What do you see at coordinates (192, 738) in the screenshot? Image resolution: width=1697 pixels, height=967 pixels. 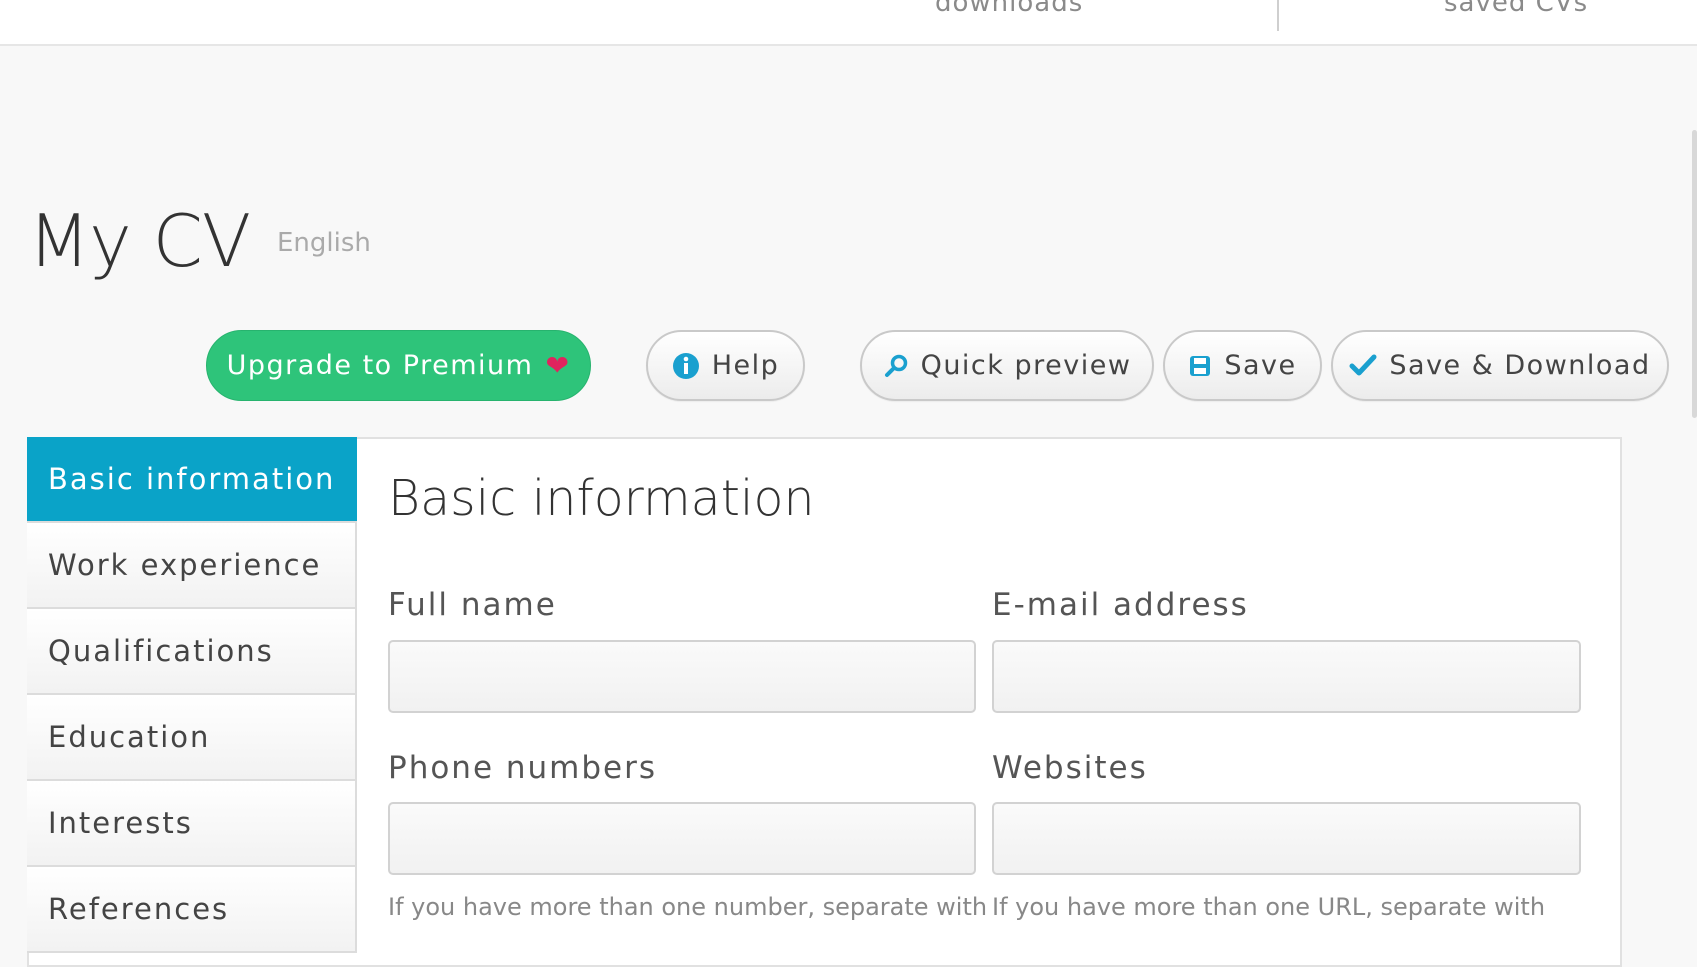 I see `sidebar-item-education: Education` at bounding box center [192, 738].